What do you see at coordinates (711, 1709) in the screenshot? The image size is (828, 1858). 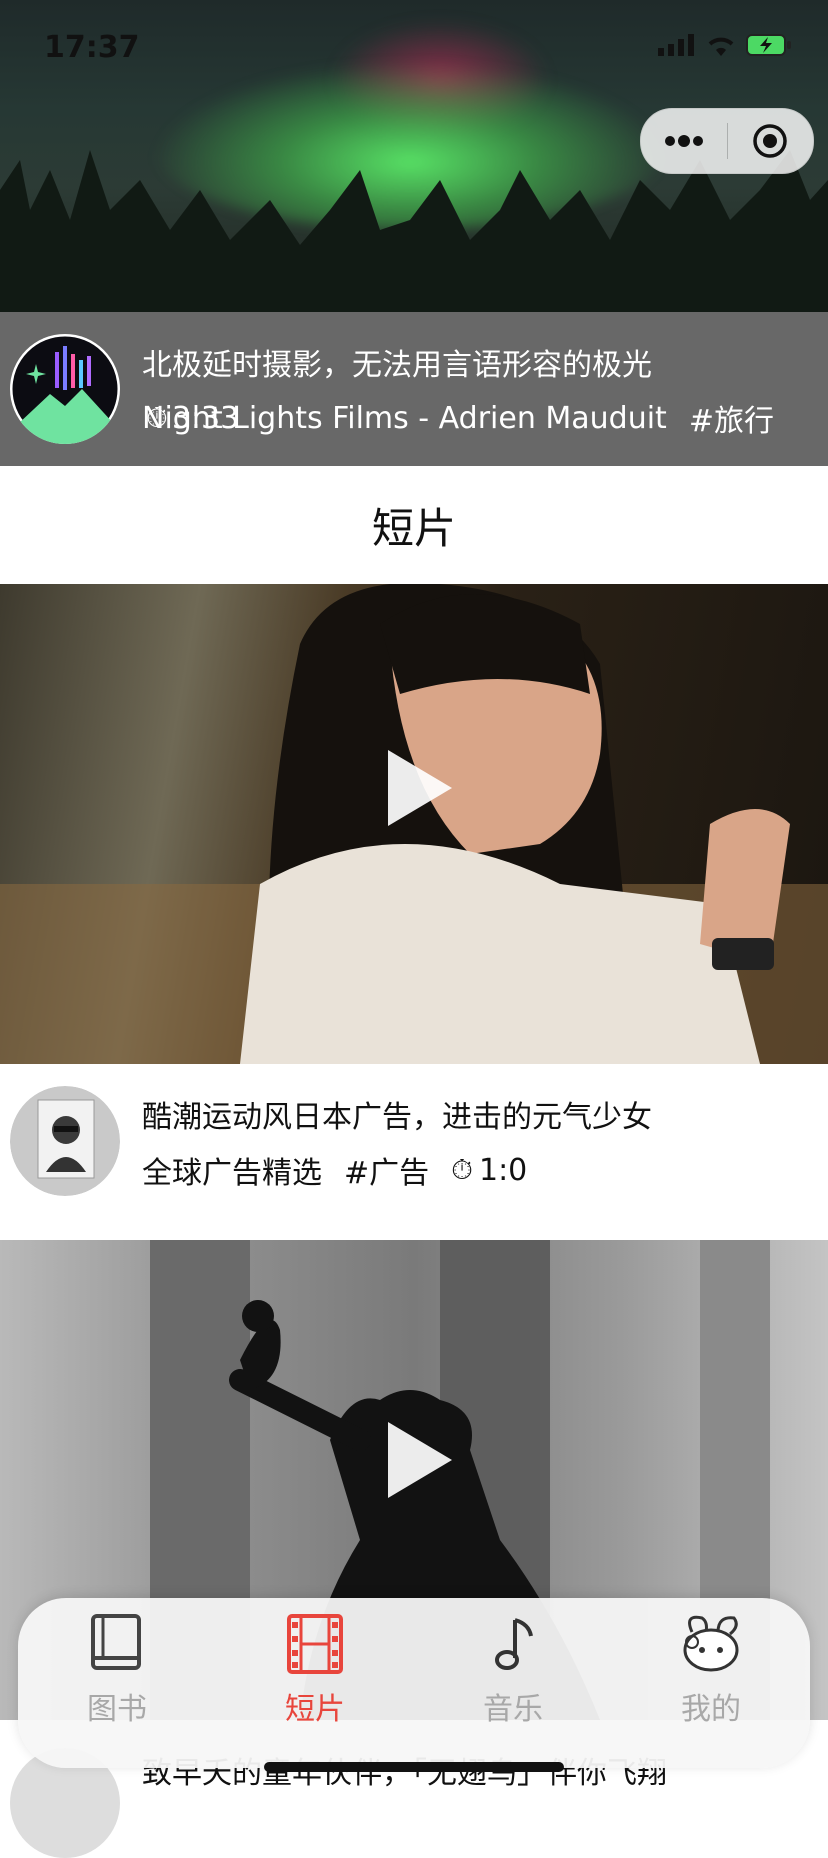 I see `tab-label-mine: 我的` at bounding box center [711, 1709].